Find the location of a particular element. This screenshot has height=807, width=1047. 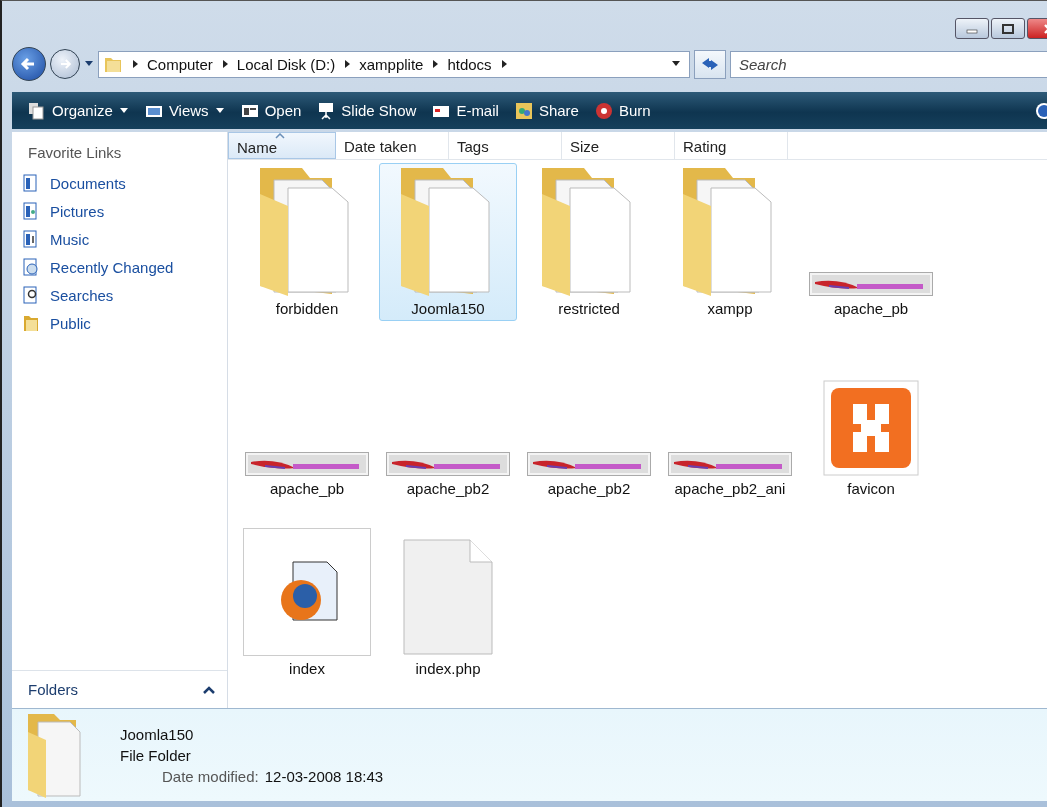

favorite-link: Music is located at coordinates (119, 239).